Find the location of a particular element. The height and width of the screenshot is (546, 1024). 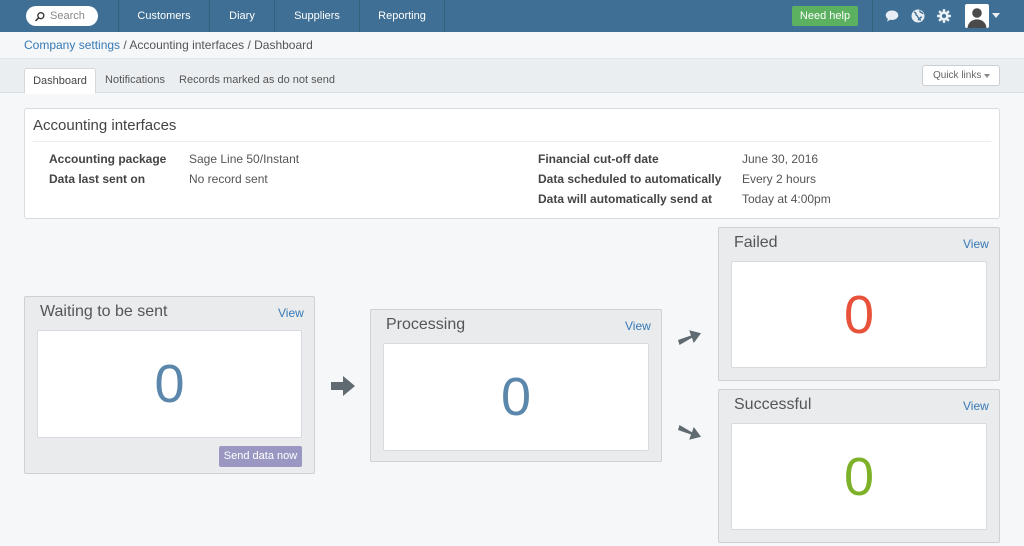

send-data-now-button: Send data now is located at coordinates (260, 456).